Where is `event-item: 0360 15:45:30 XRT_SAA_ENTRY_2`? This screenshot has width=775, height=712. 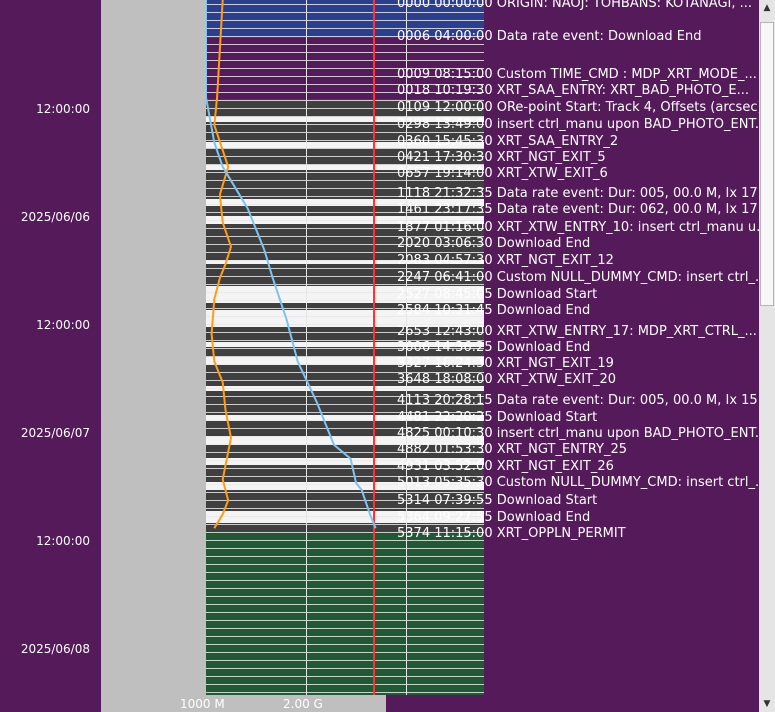 event-item: 0360 15:45:30 XRT_SAA_ENTRY_2 is located at coordinates (507, 142).